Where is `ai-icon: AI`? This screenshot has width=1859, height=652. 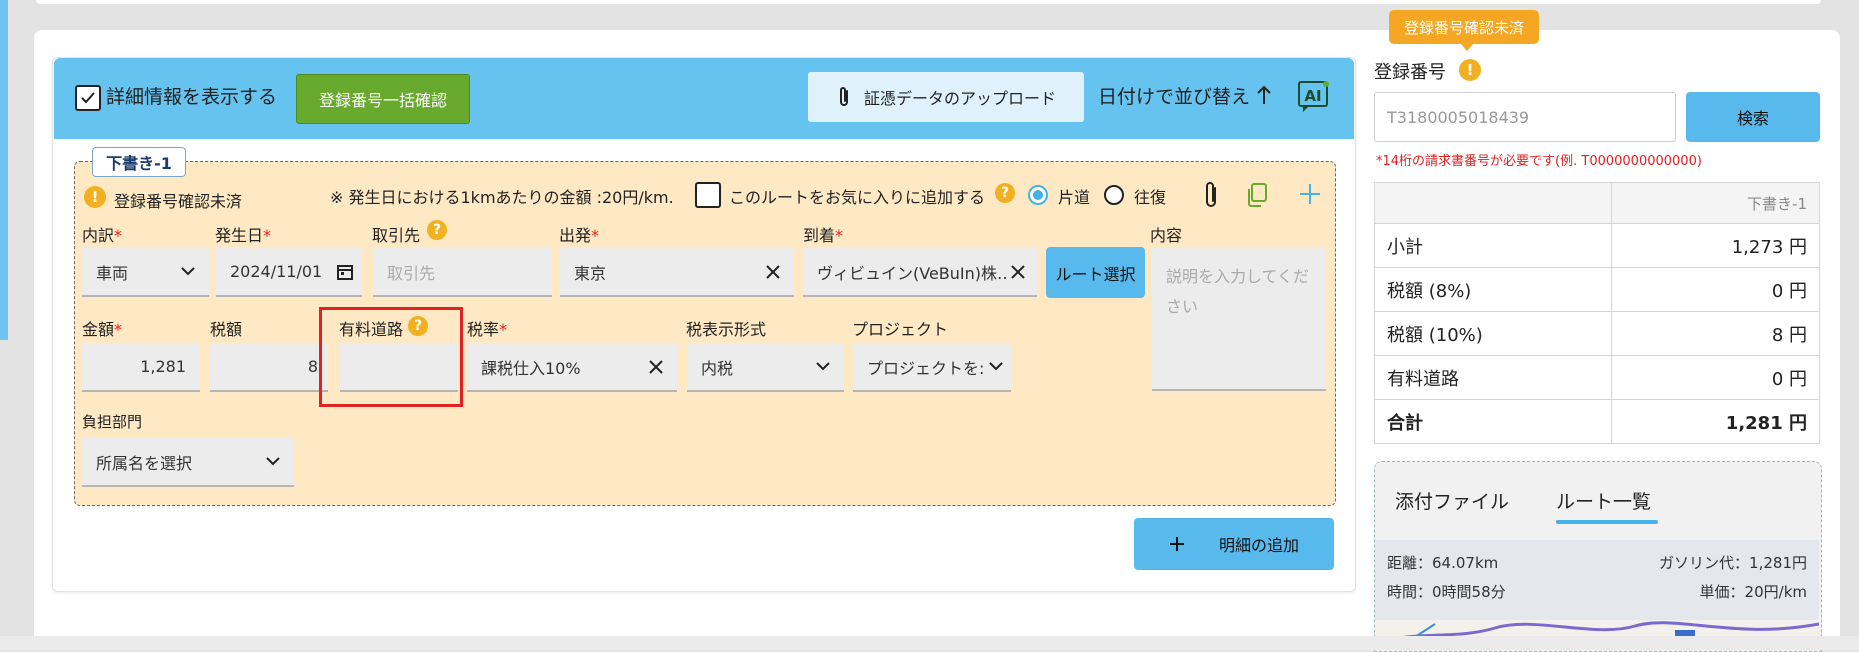 ai-icon: AI is located at coordinates (1314, 98).